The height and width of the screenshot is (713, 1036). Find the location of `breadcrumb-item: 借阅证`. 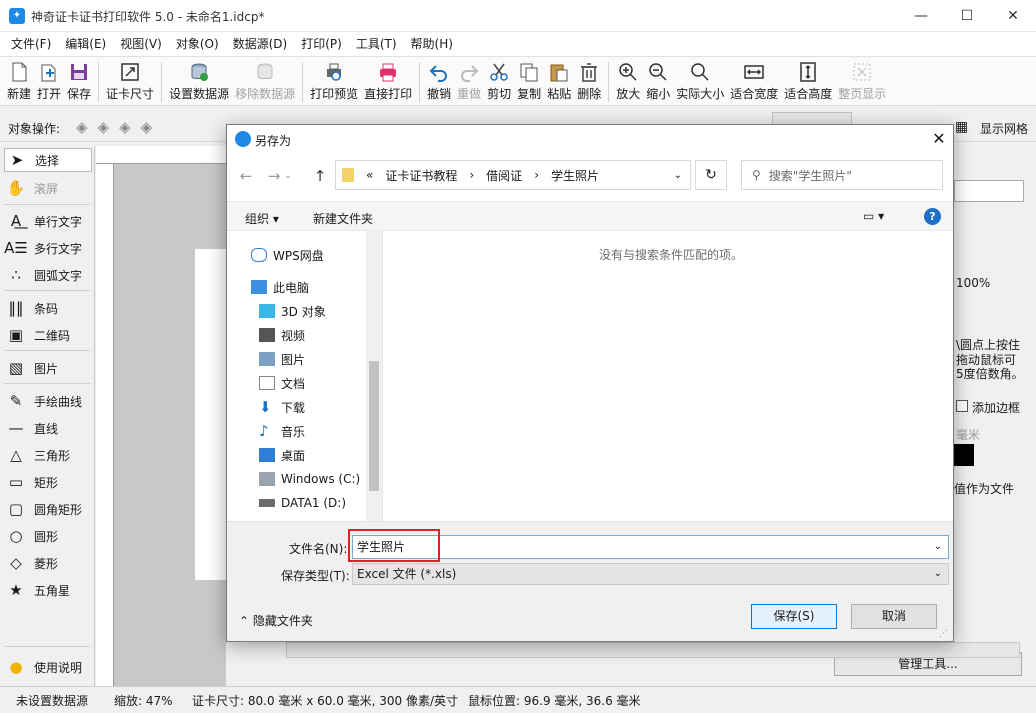

breadcrumb-item: 借阅证 is located at coordinates (504, 175).